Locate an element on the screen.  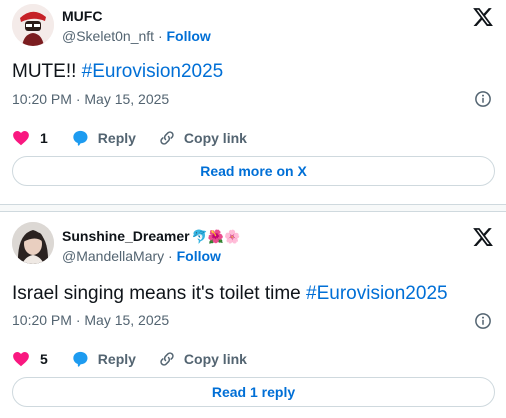
read-replies-button: Read 1 reply is located at coordinates (253, 392).